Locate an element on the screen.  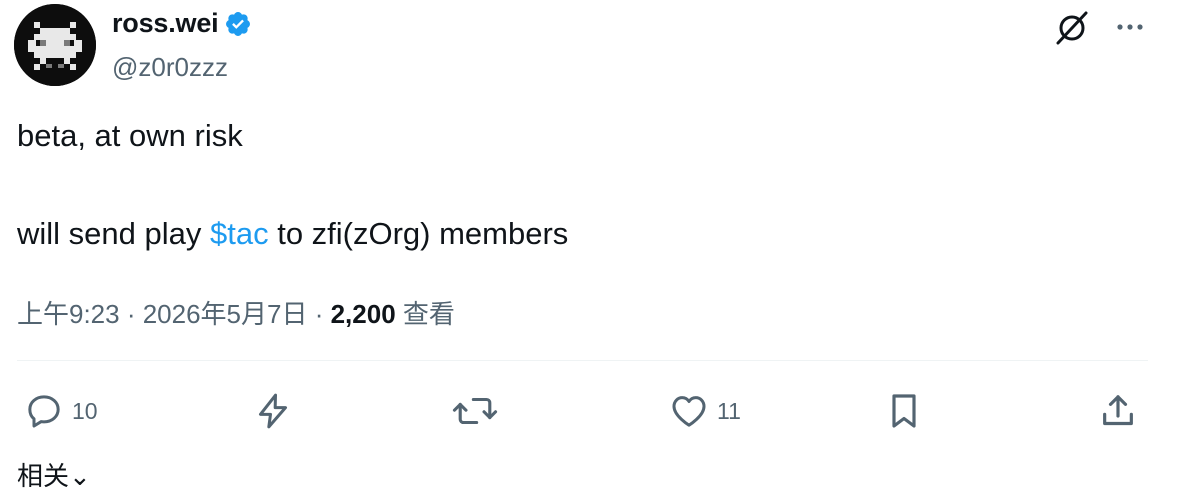
share-icon is located at coordinates (1118, 410).